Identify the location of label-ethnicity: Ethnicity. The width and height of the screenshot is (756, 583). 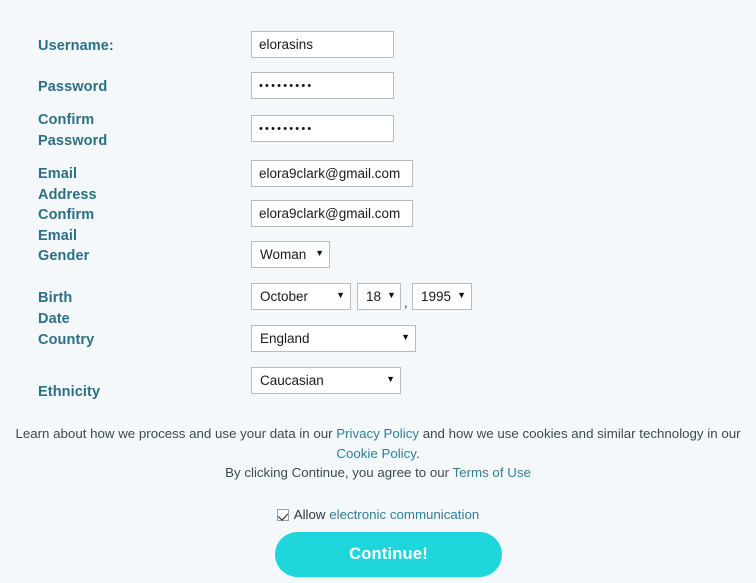
(69, 392).